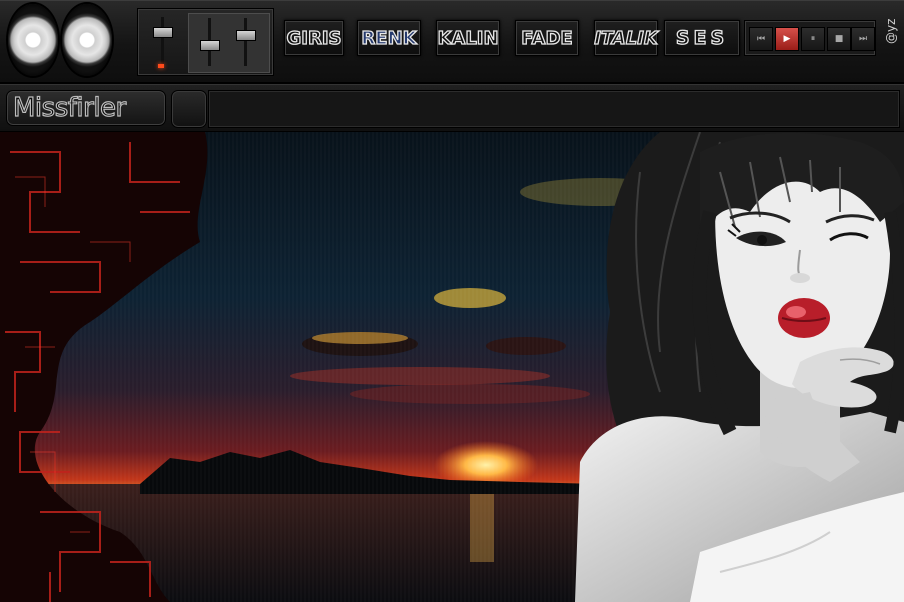 The width and height of the screenshot is (904, 602). I want to click on italik-button: ITALIK, so click(626, 38).